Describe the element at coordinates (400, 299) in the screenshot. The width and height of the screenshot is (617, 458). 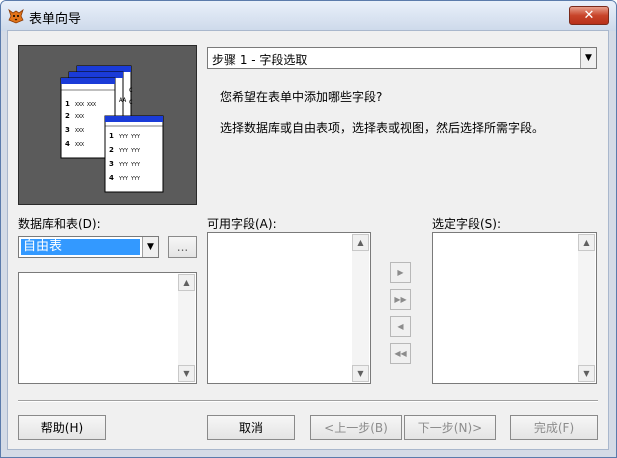
I see `add-all-fields-button: ▶▶` at that location.